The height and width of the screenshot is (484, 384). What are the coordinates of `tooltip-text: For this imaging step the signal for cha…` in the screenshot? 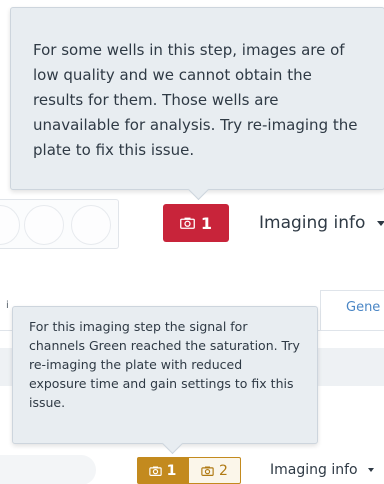 It's located at (164, 364).